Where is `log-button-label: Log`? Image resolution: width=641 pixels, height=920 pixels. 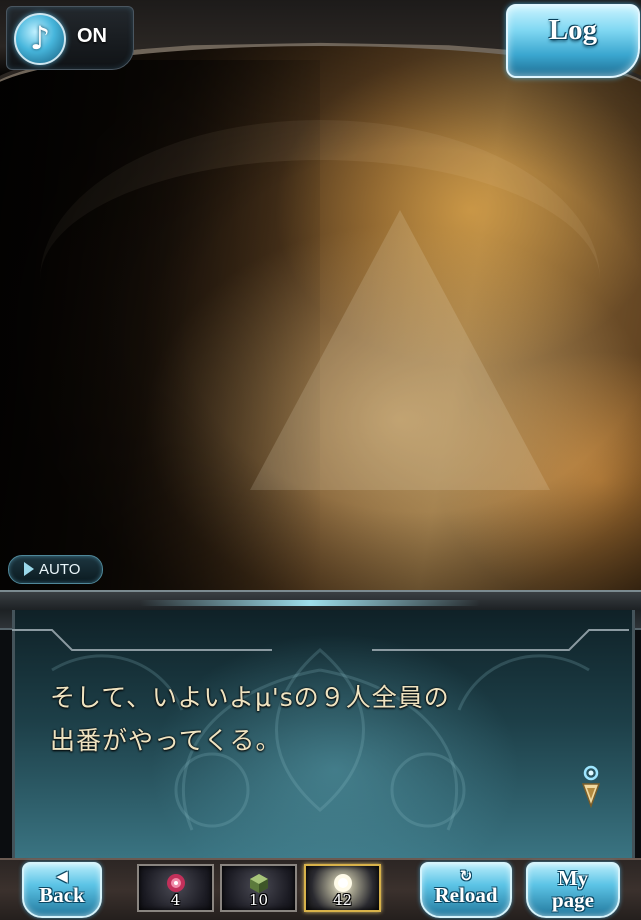 log-button-label: Log is located at coordinates (573, 30).